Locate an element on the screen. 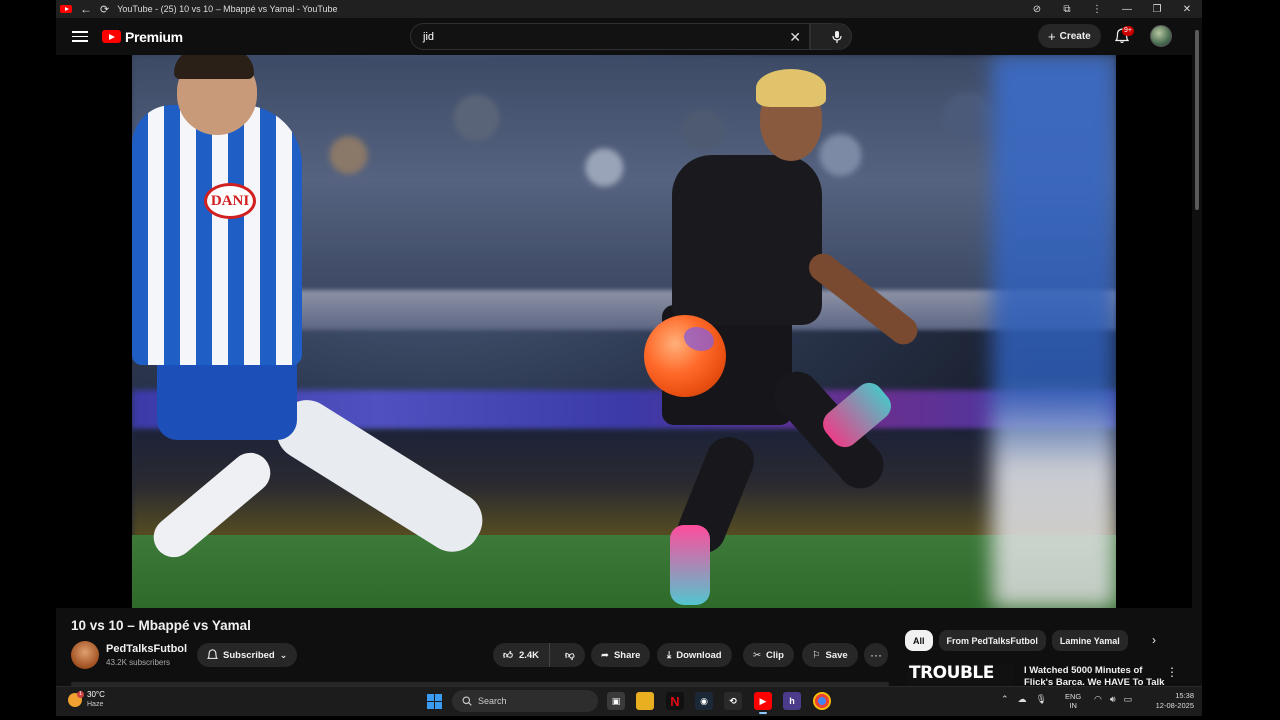 The image size is (1280, 720). share-button: ➦ Share is located at coordinates (621, 655).